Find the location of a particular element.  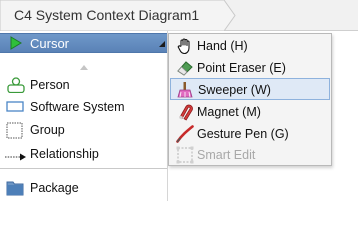

menu-item-gesture-pen: Gesture Pen (G) is located at coordinates (250, 134).